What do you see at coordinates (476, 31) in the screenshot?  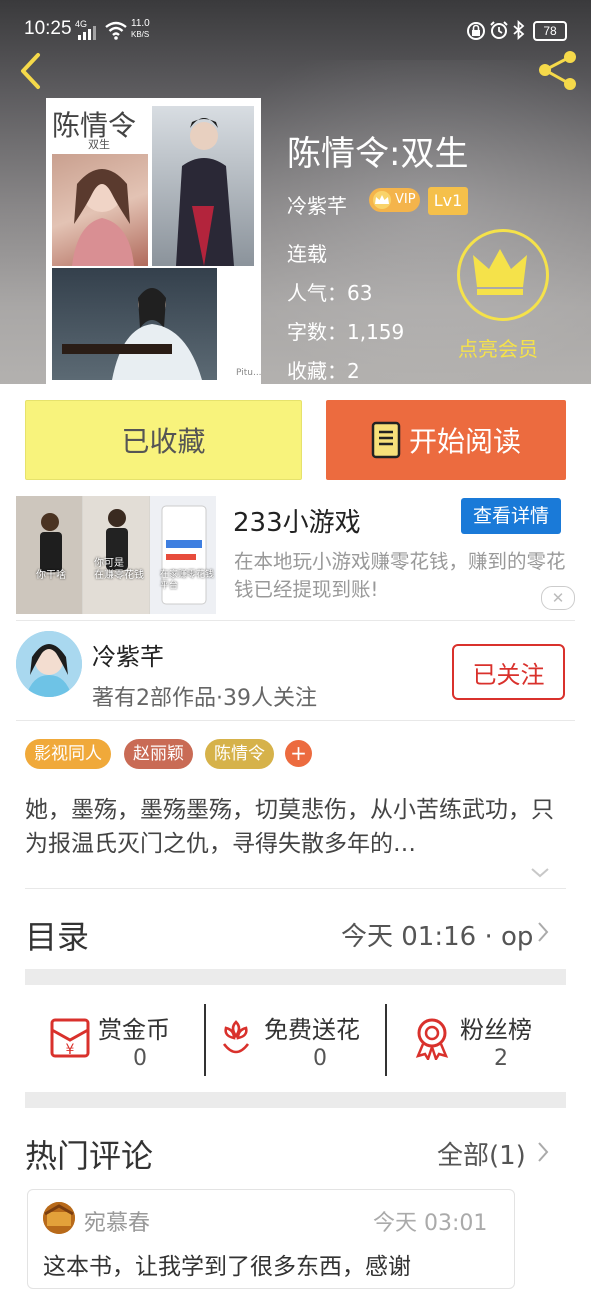 I see `lock-rotation-icon` at bounding box center [476, 31].